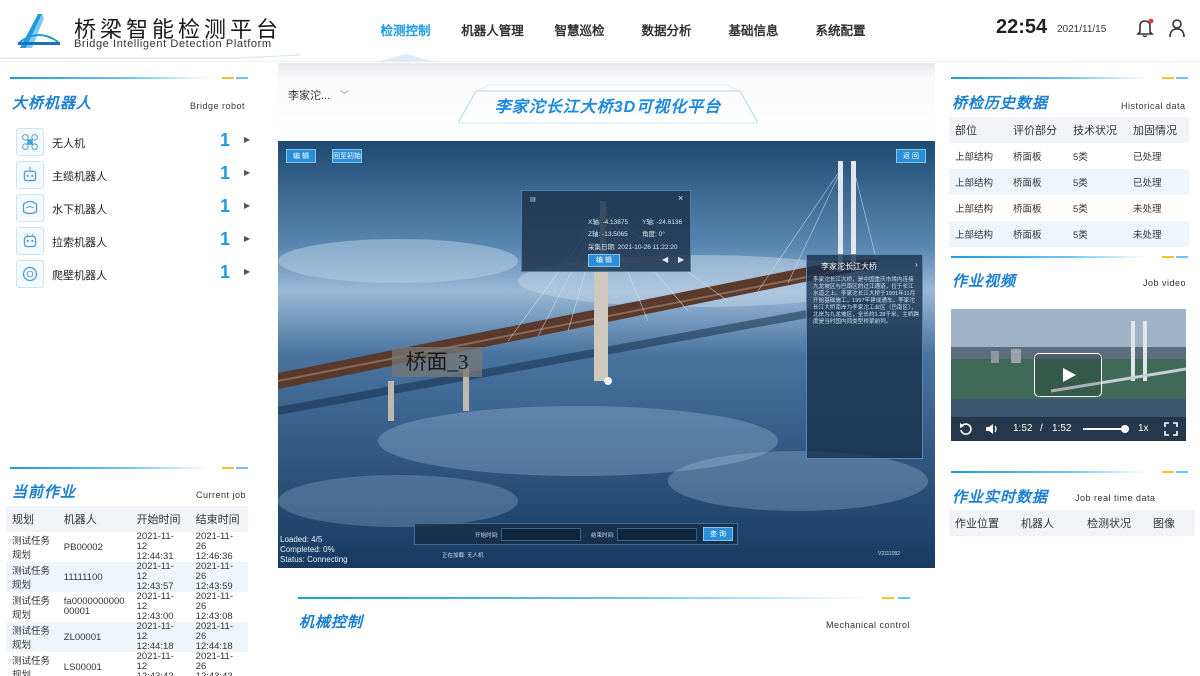 This screenshot has width=1200, height=676. I want to click on back-button: 返 回, so click(911, 156).